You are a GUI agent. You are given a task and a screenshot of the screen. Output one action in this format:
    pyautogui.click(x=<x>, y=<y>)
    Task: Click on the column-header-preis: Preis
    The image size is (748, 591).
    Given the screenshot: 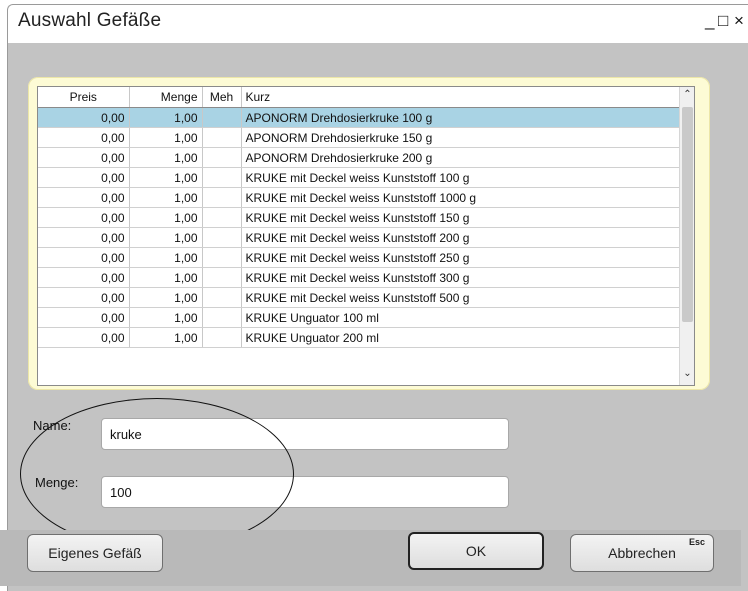 What is the action you would take?
    pyautogui.click(x=84, y=97)
    